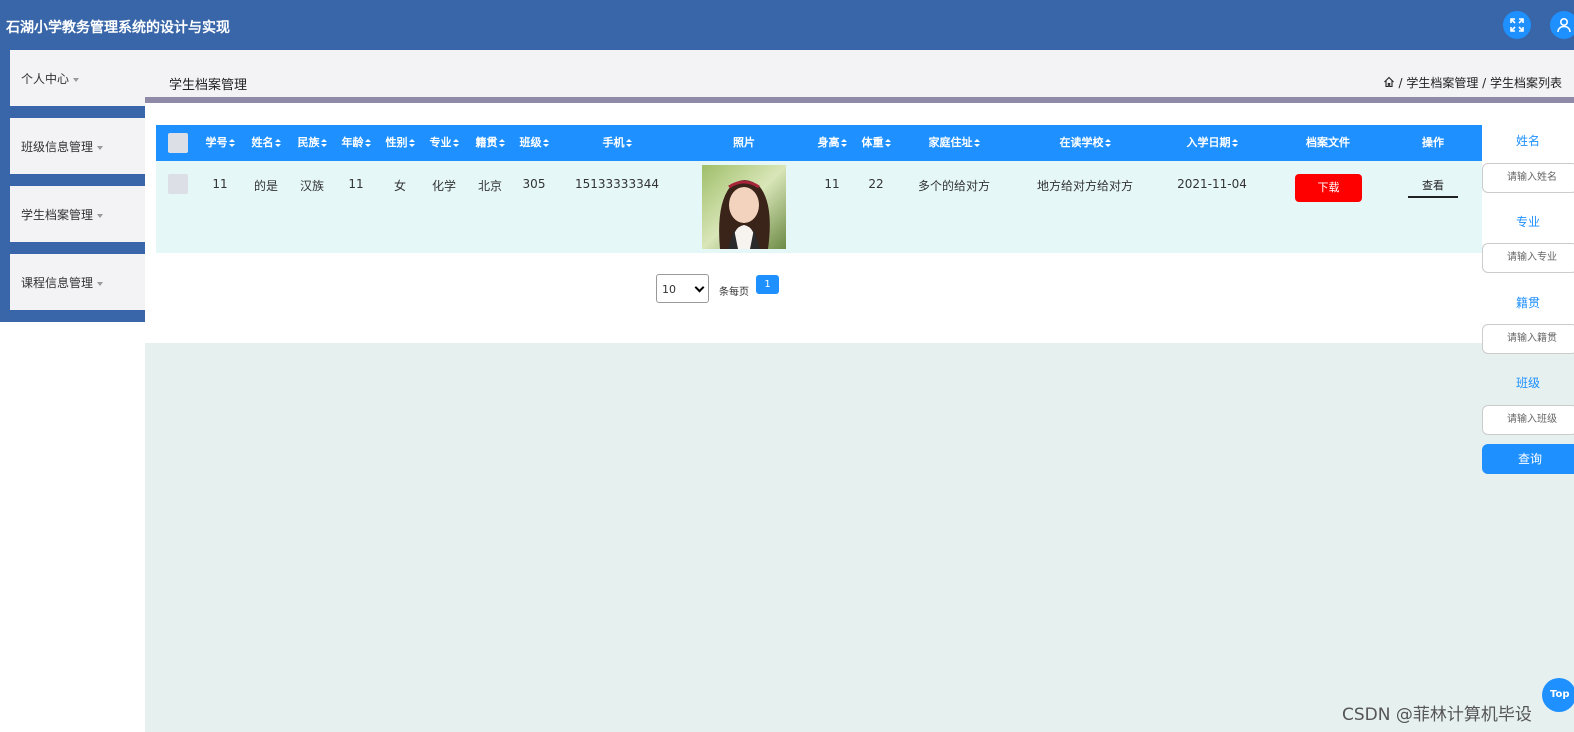 The height and width of the screenshot is (732, 1574). Describe the element at coordinates (744, 207) in the screenshot. I see `student-photo` at that location.